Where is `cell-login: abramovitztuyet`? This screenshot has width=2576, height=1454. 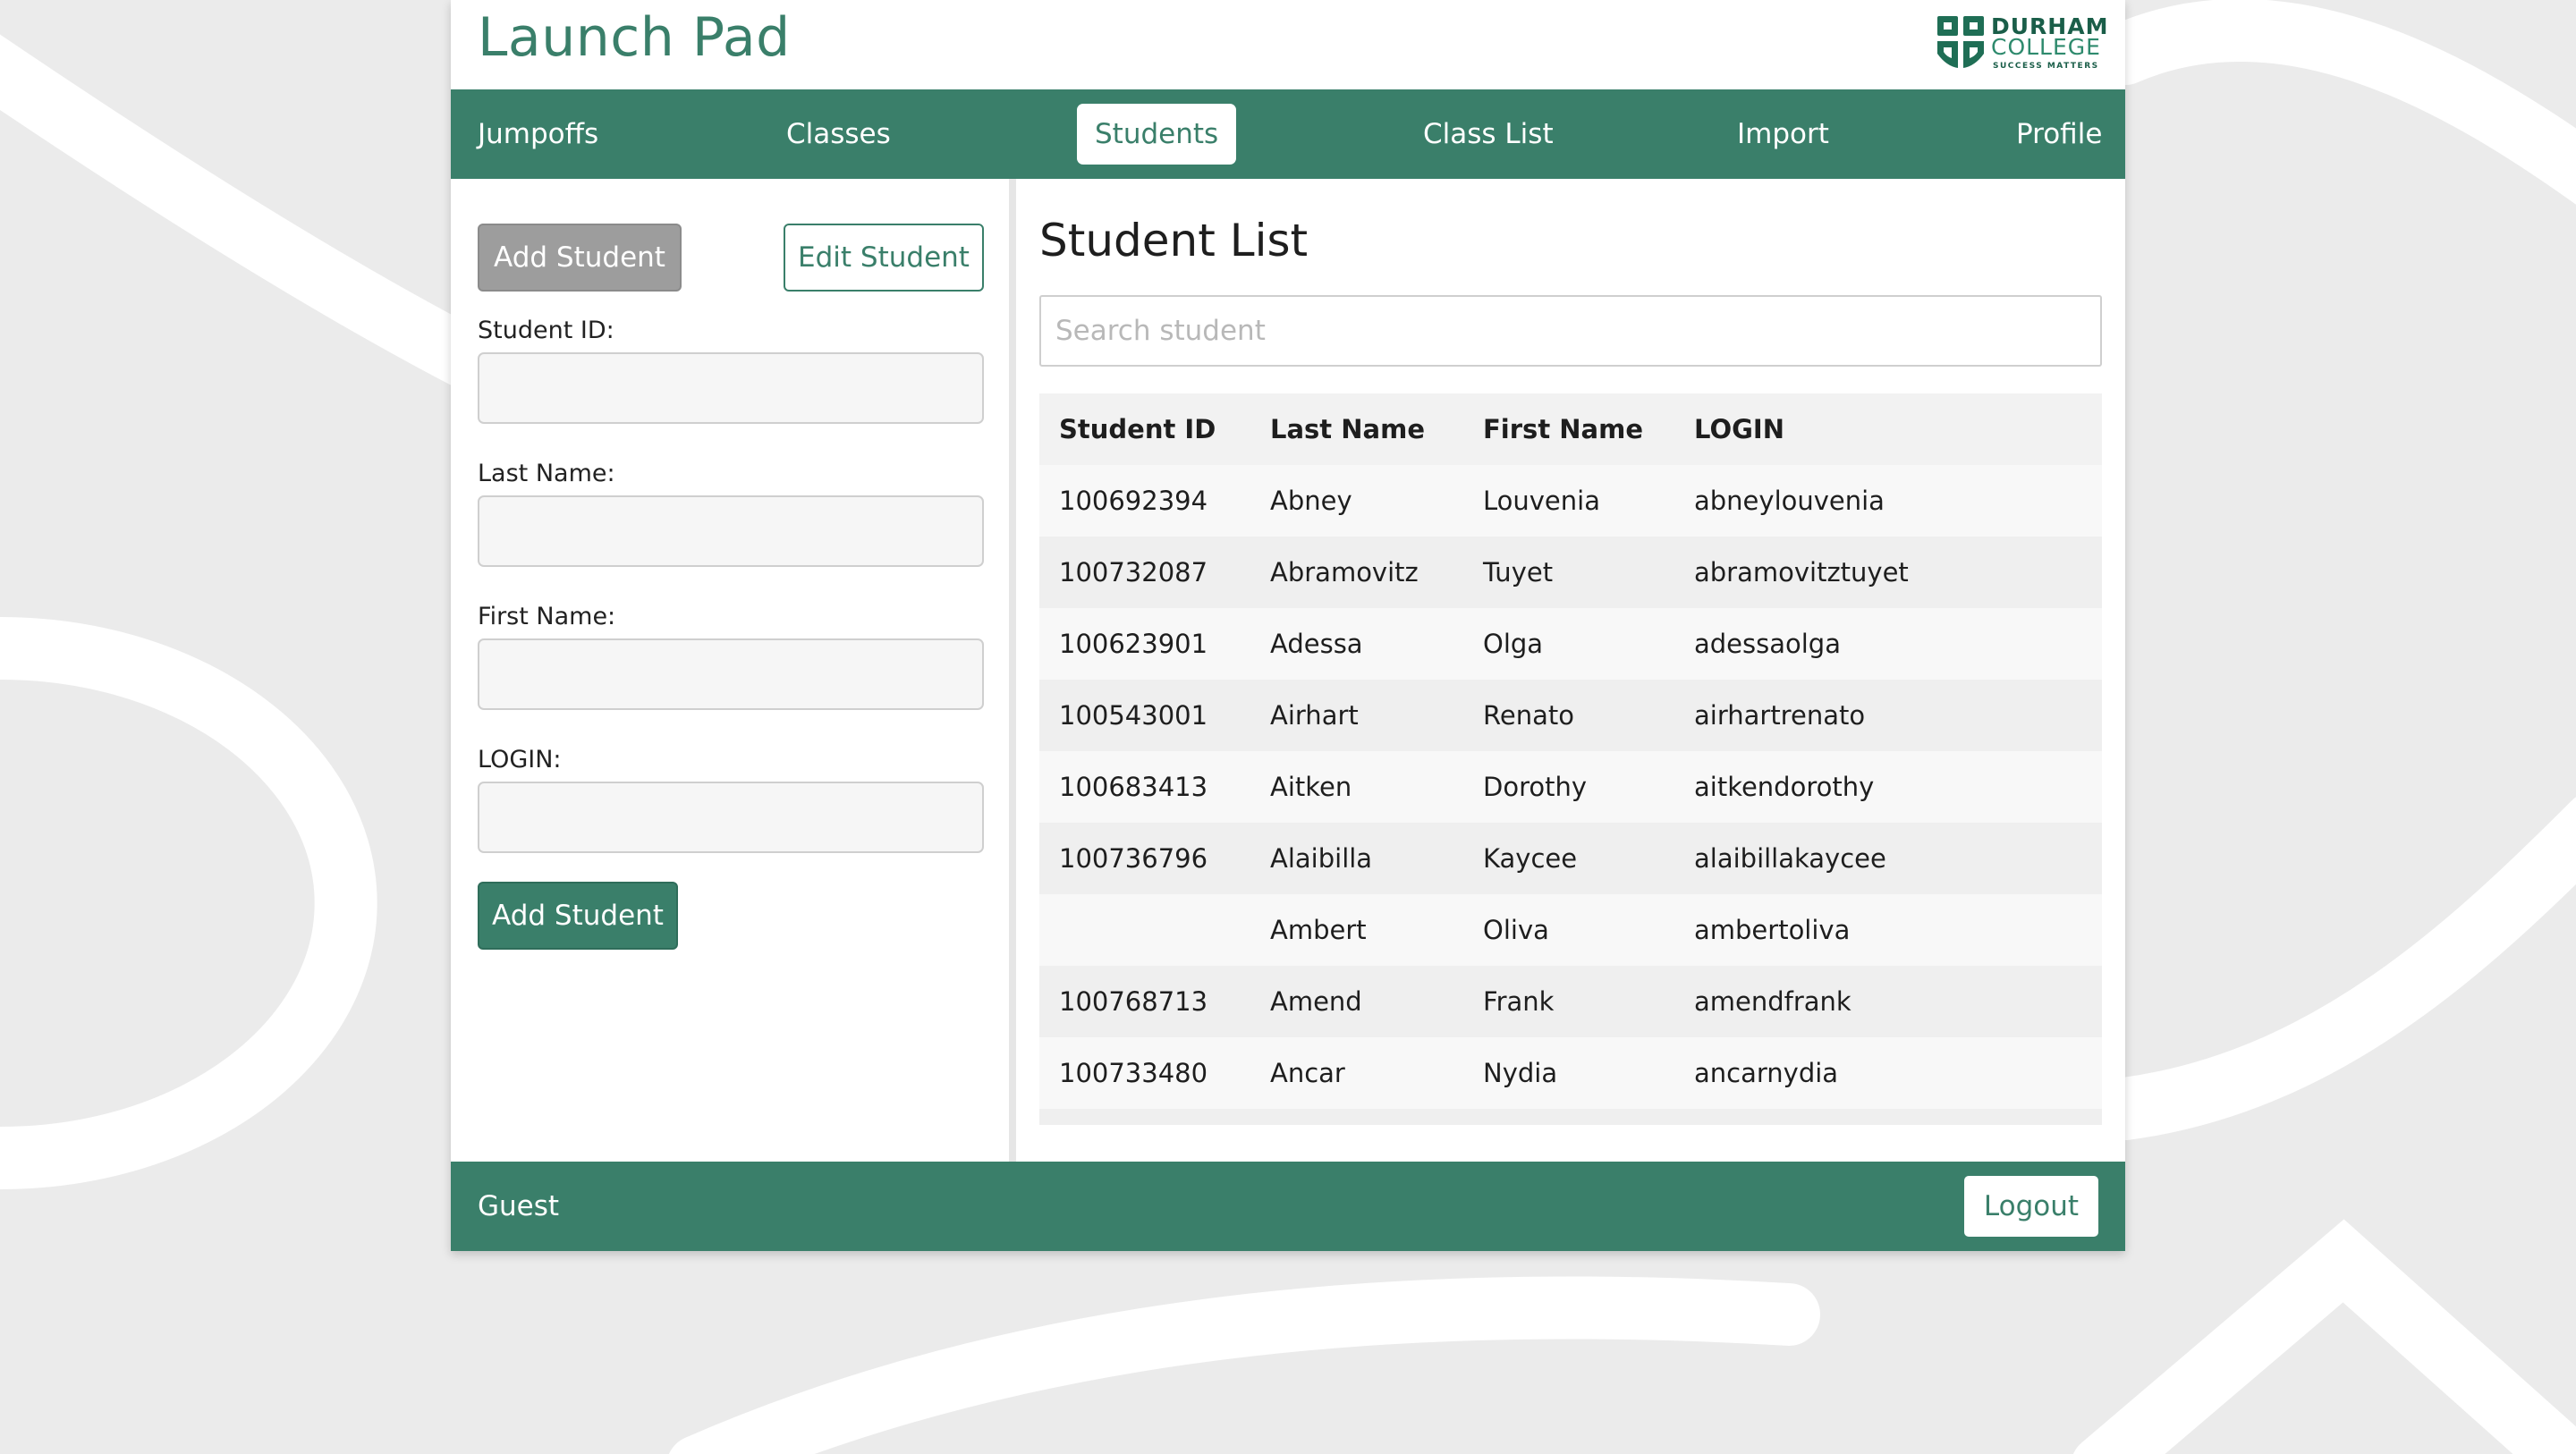
cell-login: abramovitztuyet is located at coordinates (1801, 572).